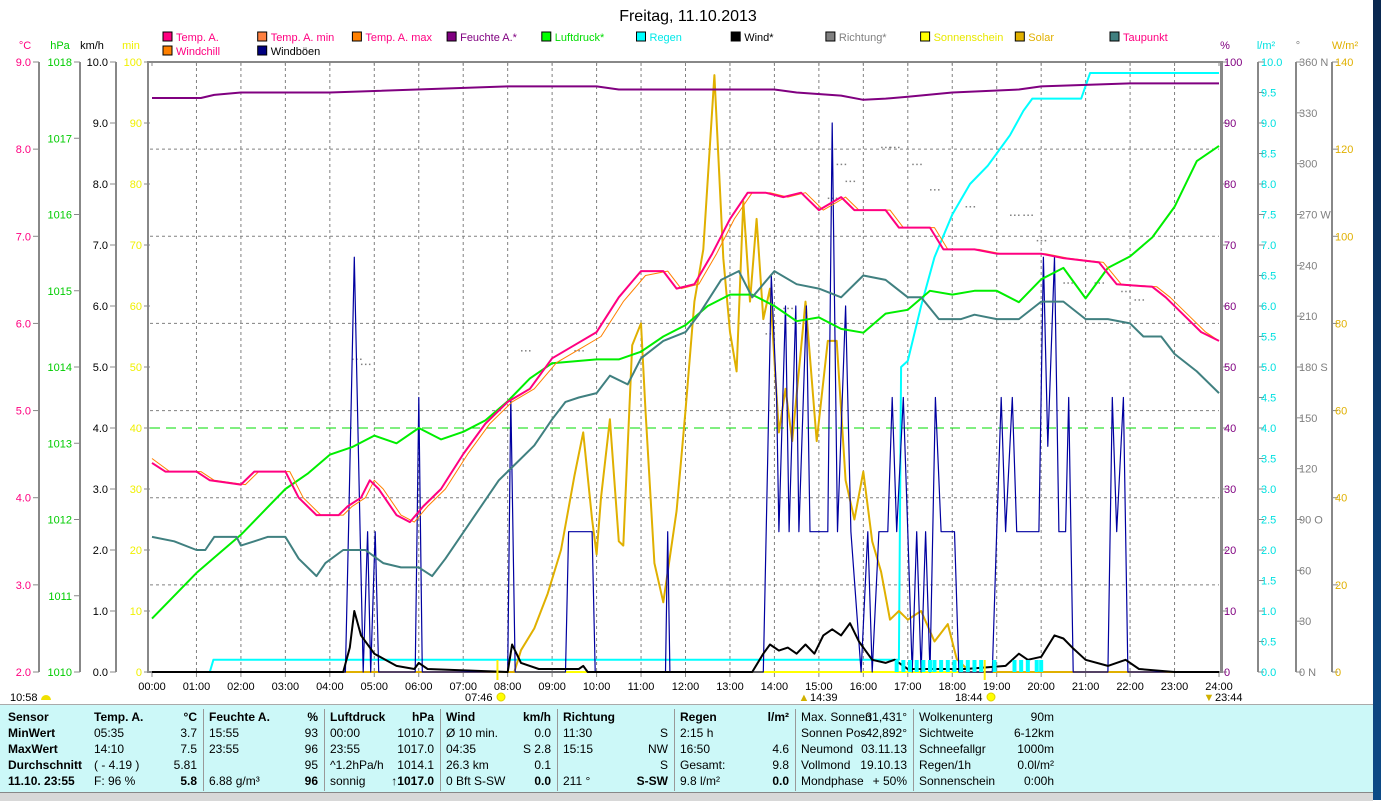 This screenshot has height=801, width=1381. Describe the element at coordinates (152, 687) in the screenshot. I see `x-tick-label: 00:00` at that location.